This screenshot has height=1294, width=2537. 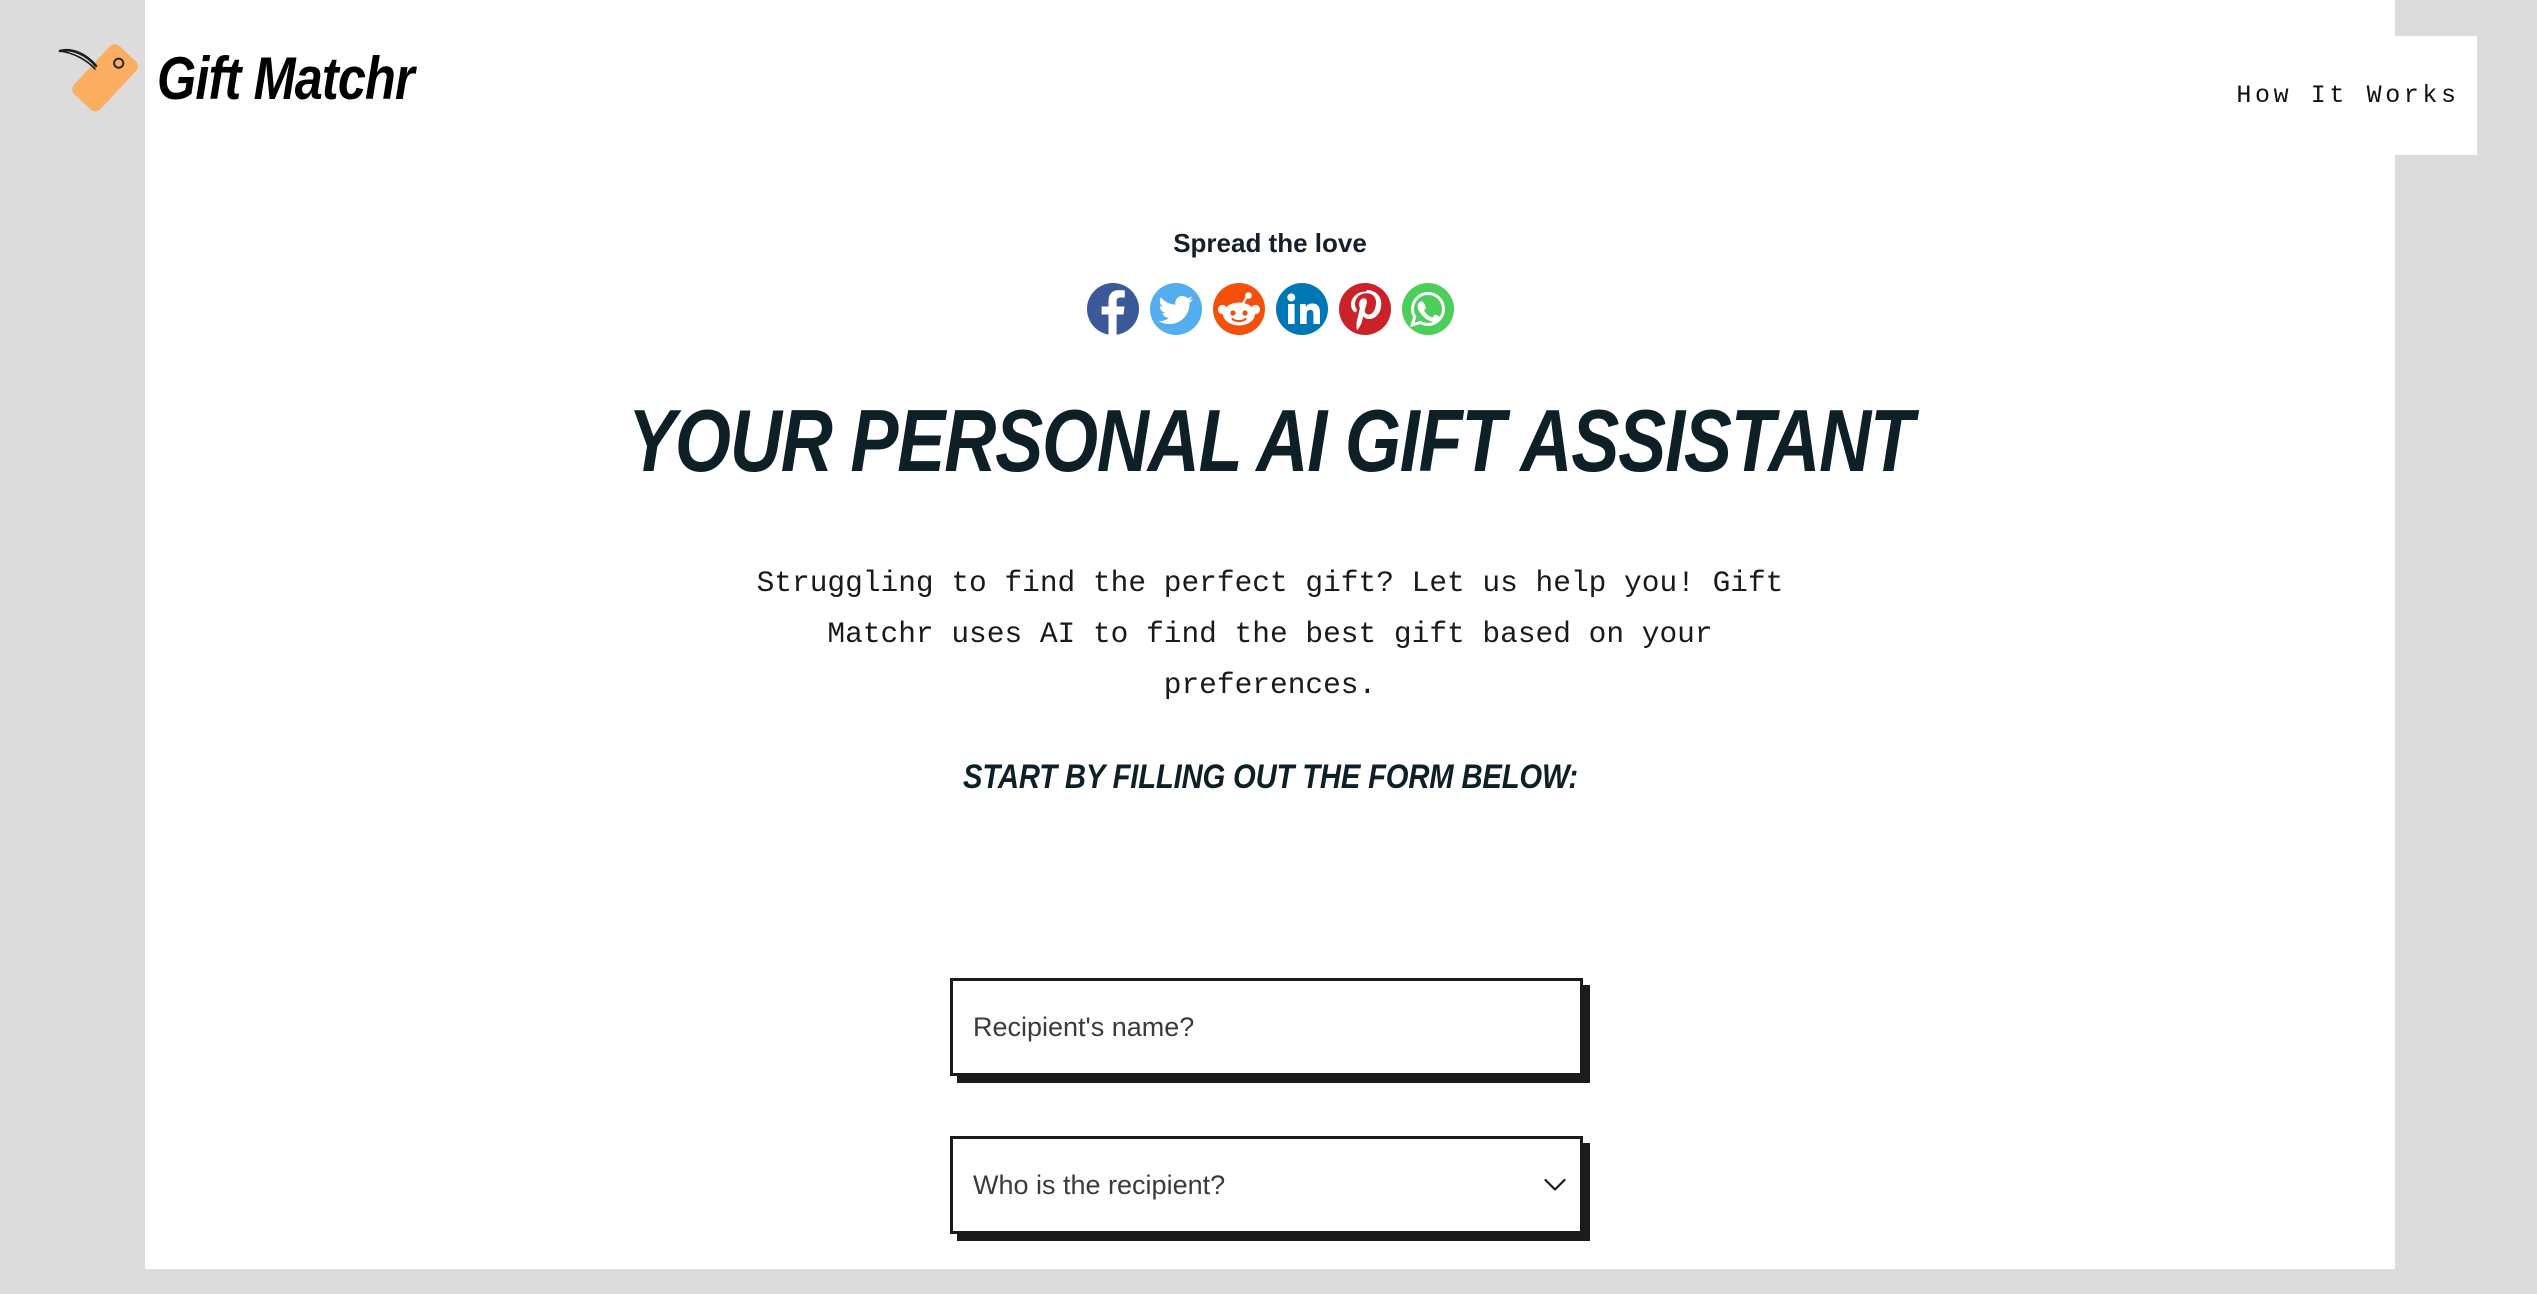 What do you see at coordinates (286, 78) in the screenshot?
I see `brand-wordmark: Gift Matchr` at bounding box center [286, 78].